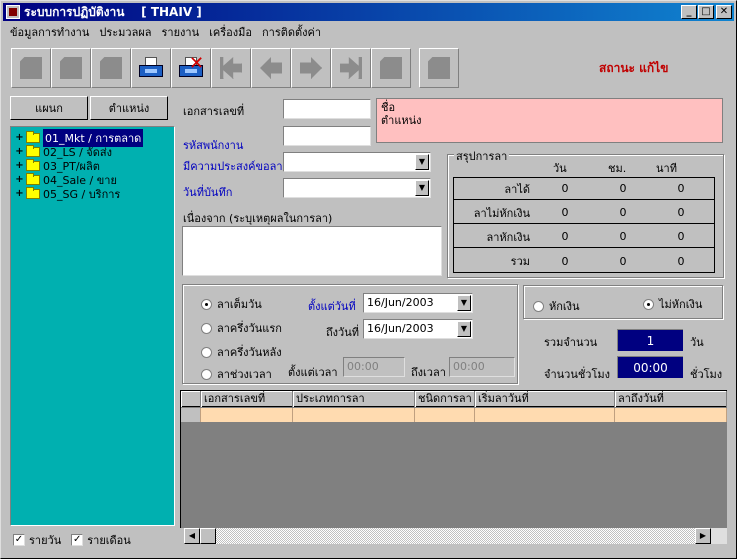  I want to click on print-button, so click(391, 68).